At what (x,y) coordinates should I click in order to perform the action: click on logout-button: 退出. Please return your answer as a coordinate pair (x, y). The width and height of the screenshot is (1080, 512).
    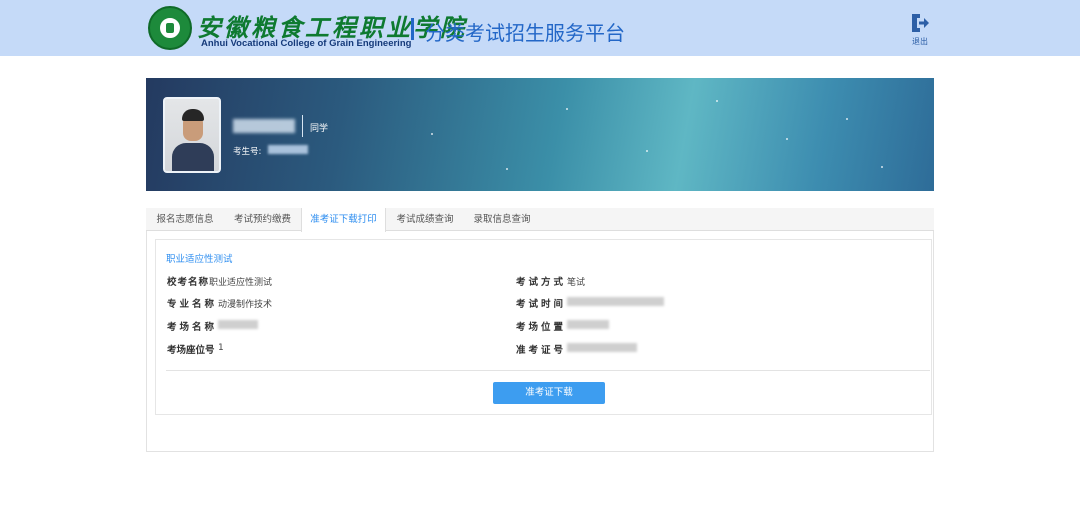
    Looking at the image, I should click on (920, 29).